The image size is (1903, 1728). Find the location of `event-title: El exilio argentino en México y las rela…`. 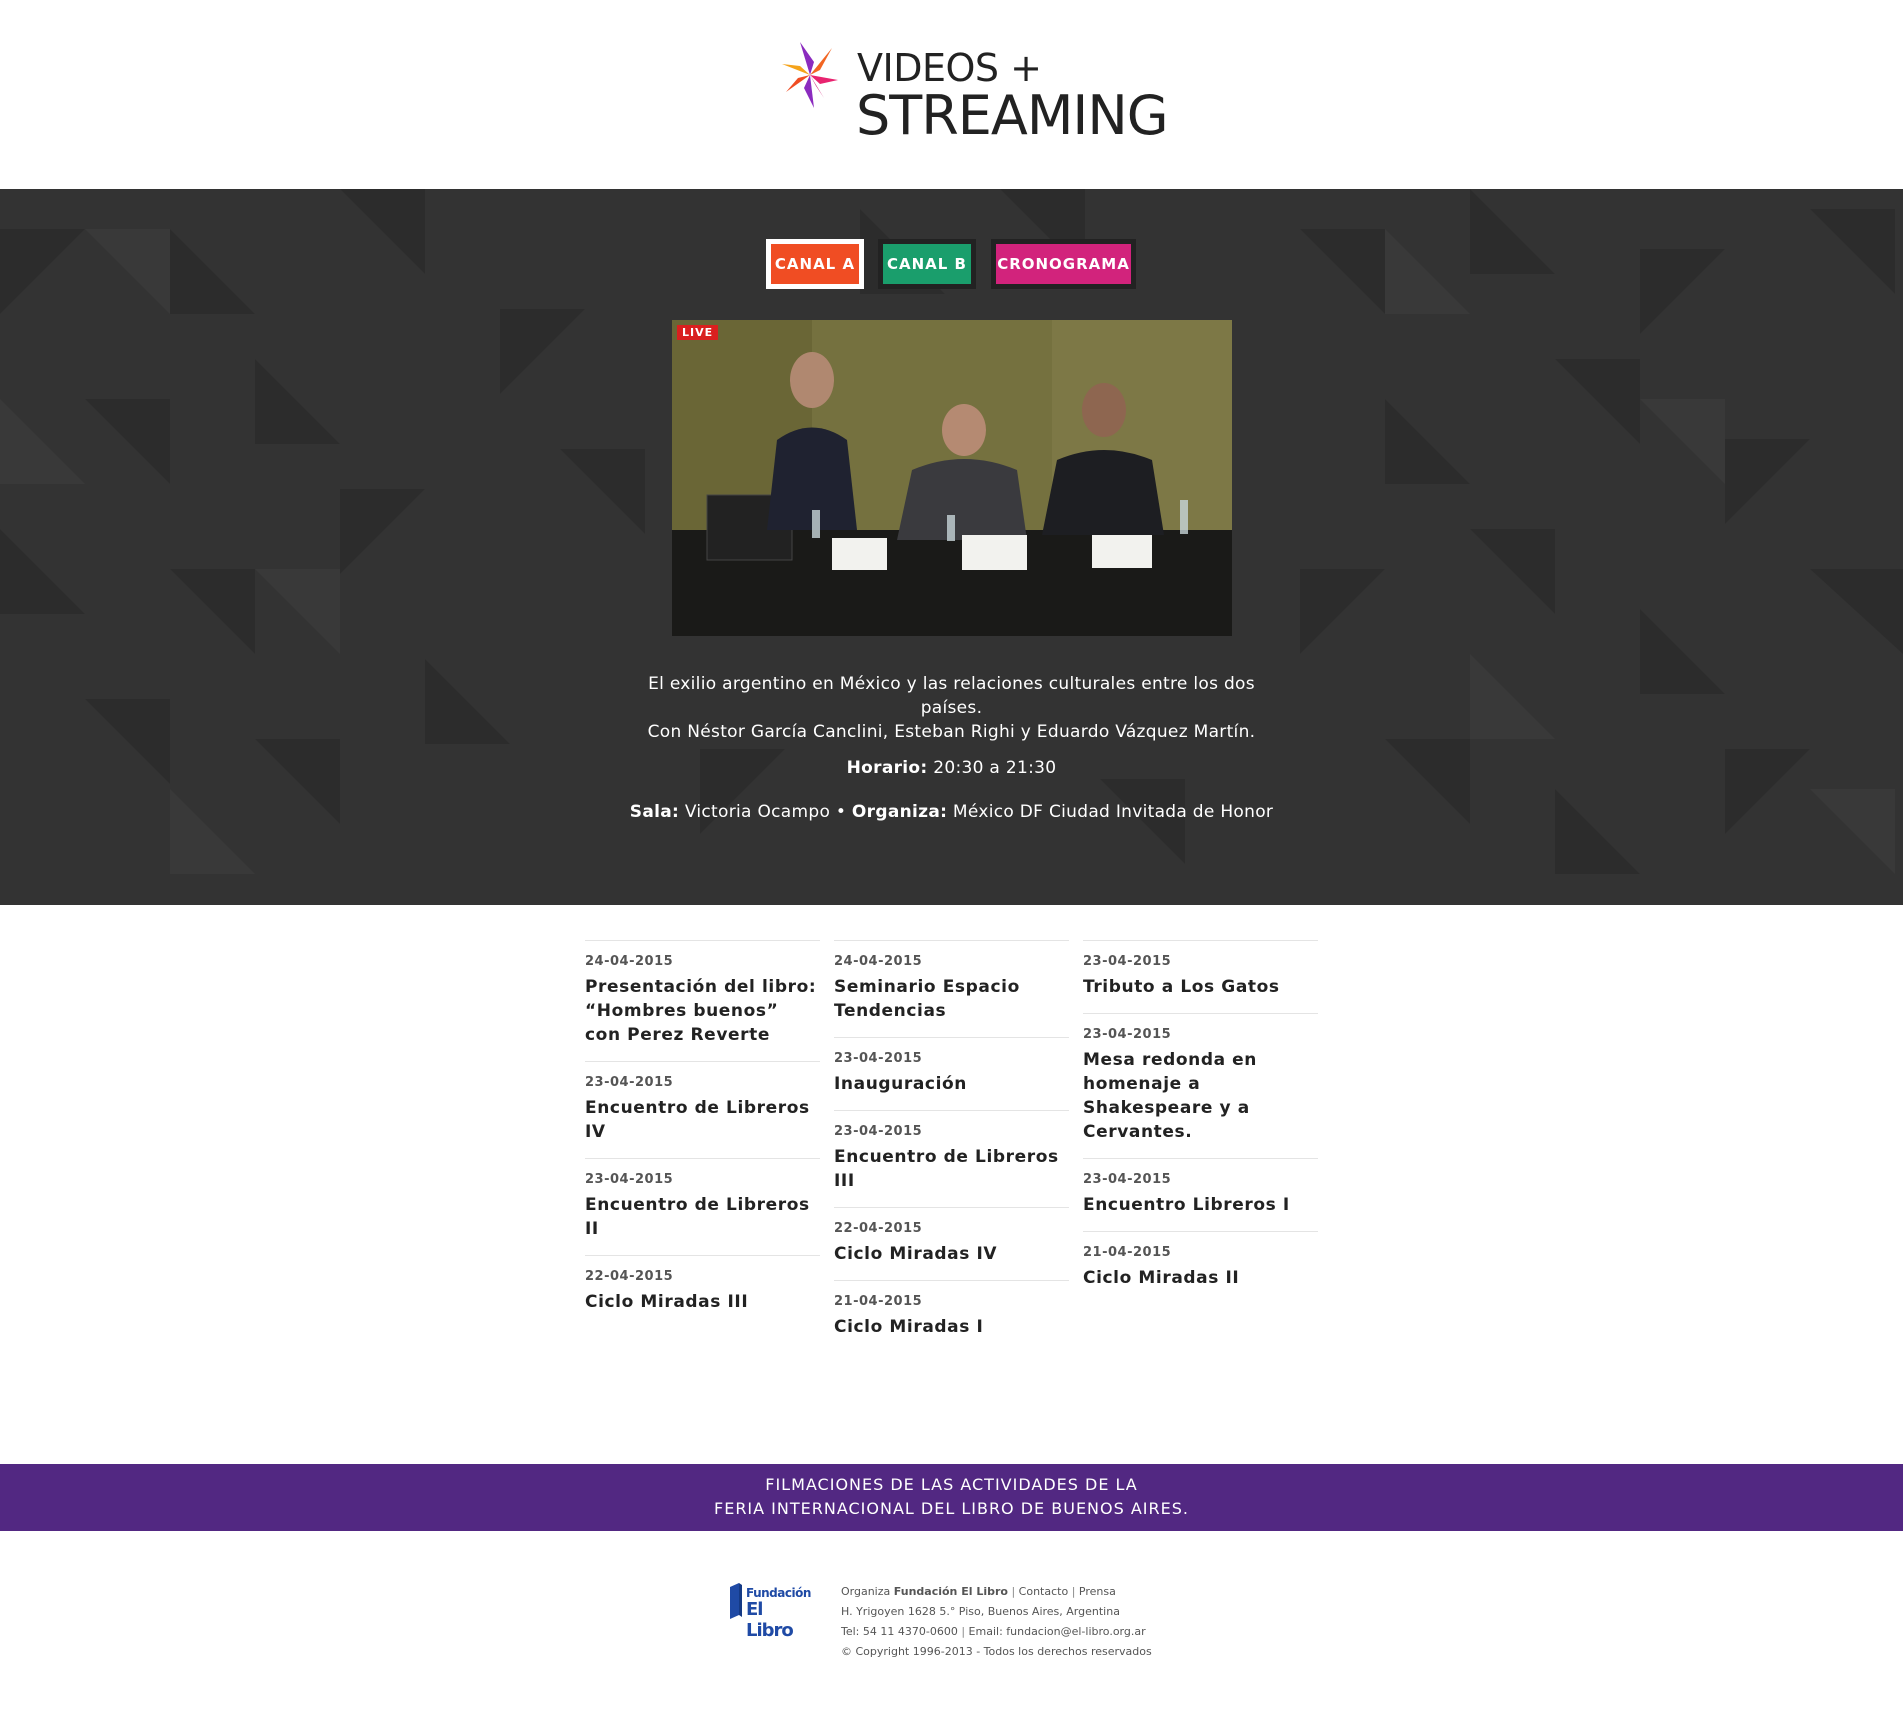

event-title: El exilio argentino en México y las rela… is located at coordinates (952, 708).